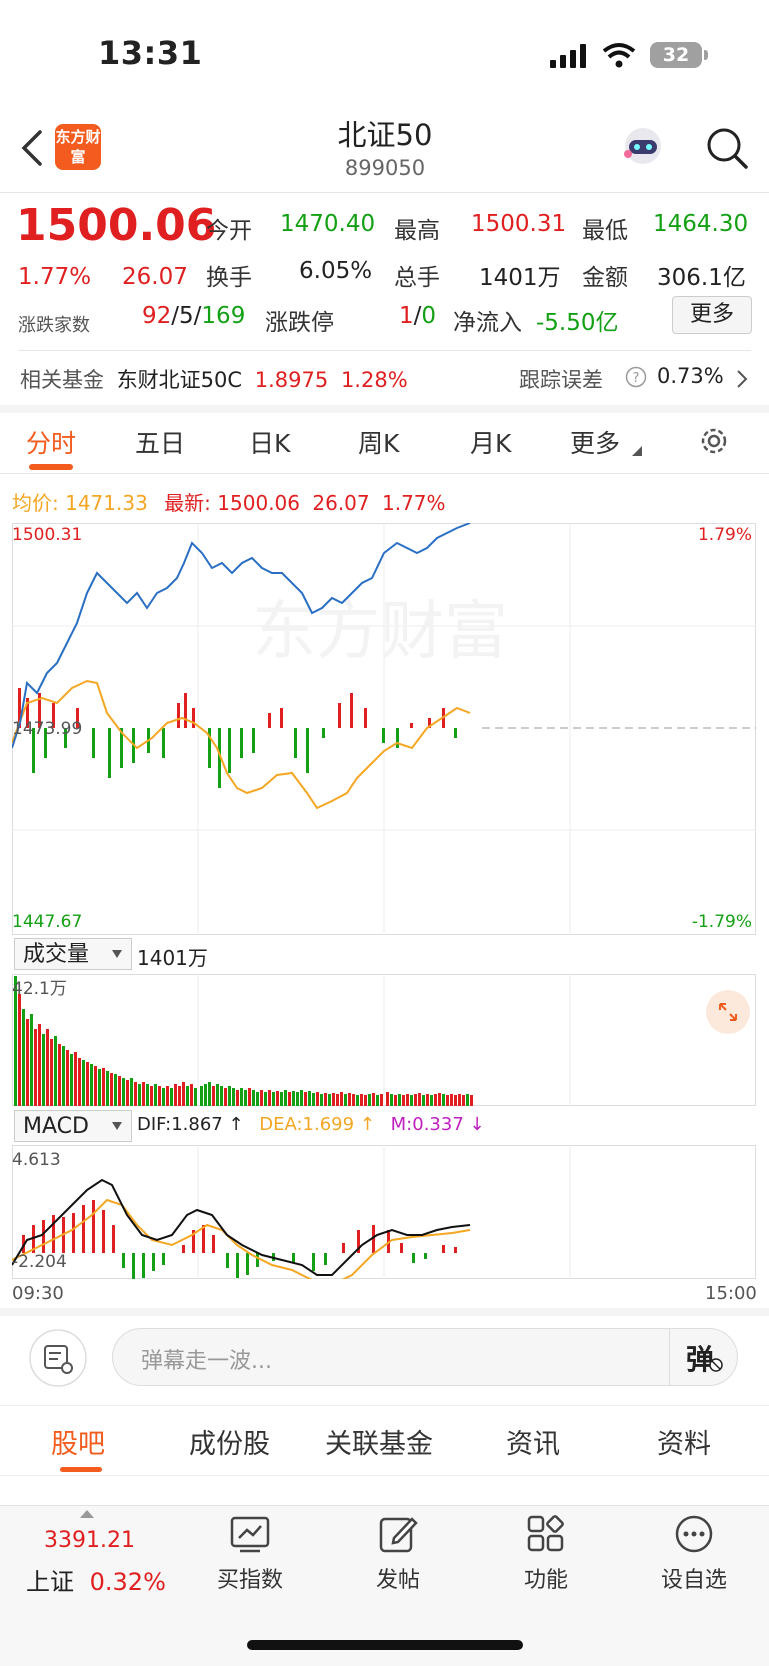 Image resolution: width=769 pixels, height=1666 pixels. What do you see at coordinates (50, 1582) in the screenshot?
I see `sh-index-name: 上证` at bounding box center [50, 1582].